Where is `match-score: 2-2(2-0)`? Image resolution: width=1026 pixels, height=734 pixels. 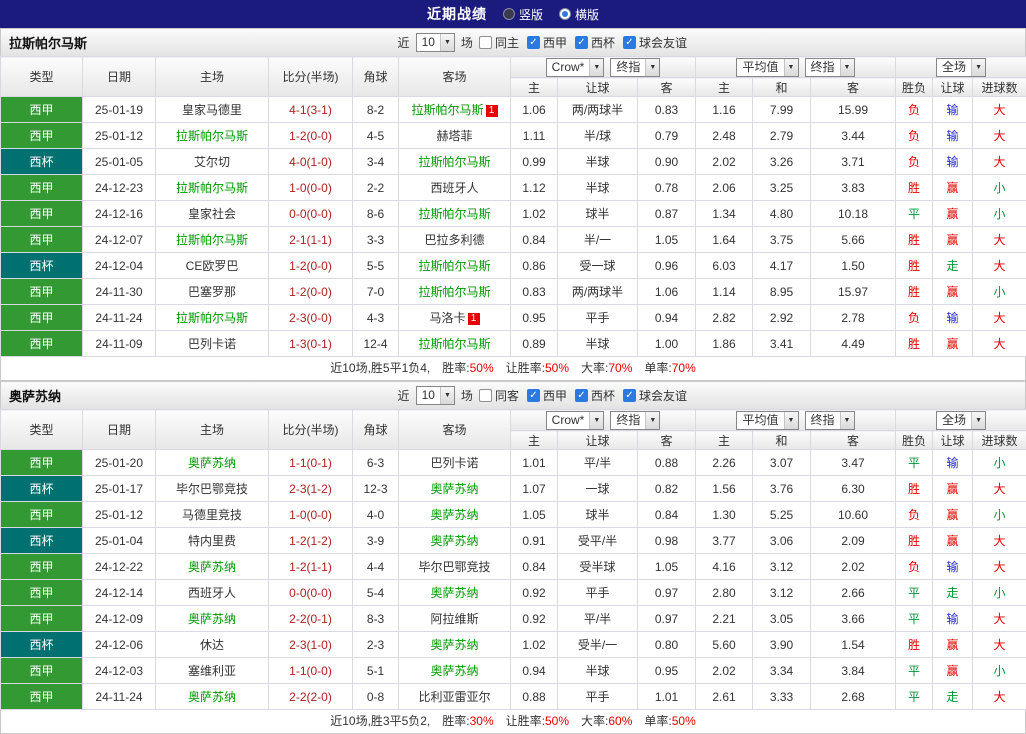
match-score: 2-2(2-0) is located at coordinates (311, 697).